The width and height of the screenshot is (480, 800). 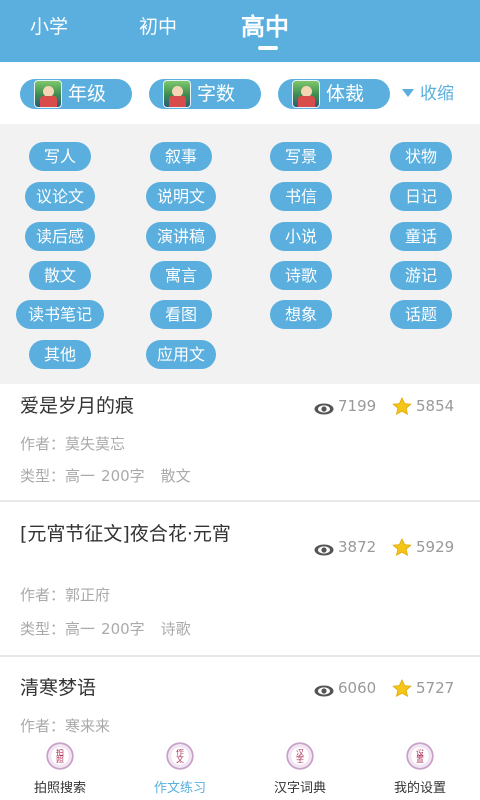 I want to click on nav-item: 汉字词典汉字词典, so click(x=300, y=767).